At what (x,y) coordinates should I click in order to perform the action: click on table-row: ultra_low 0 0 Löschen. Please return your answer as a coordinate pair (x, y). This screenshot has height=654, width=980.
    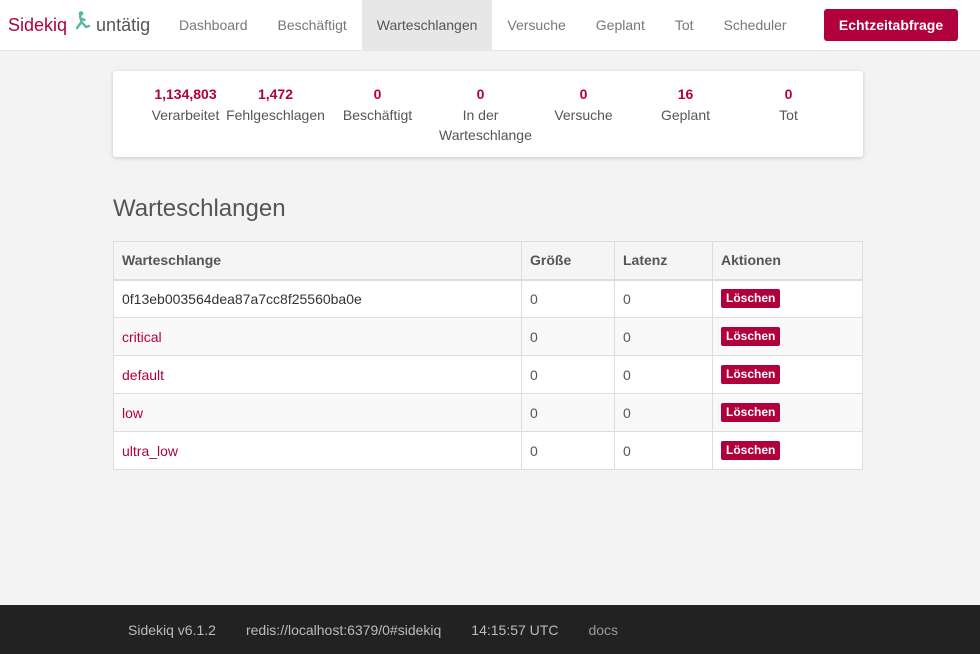
    Looking at the image, I should click on (488, 450).